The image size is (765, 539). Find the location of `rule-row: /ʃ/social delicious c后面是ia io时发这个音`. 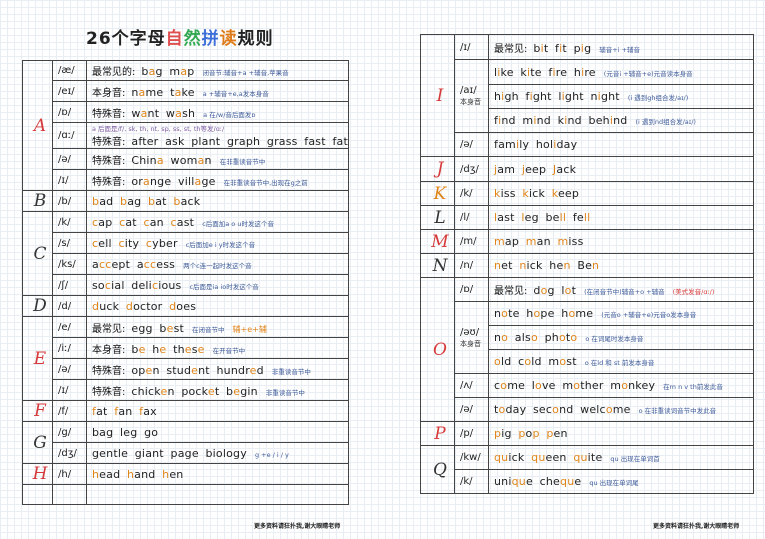

rule-row: /ʃ/social delicious c后面是ia io时发这个音 is located at coordinates (186, 285).